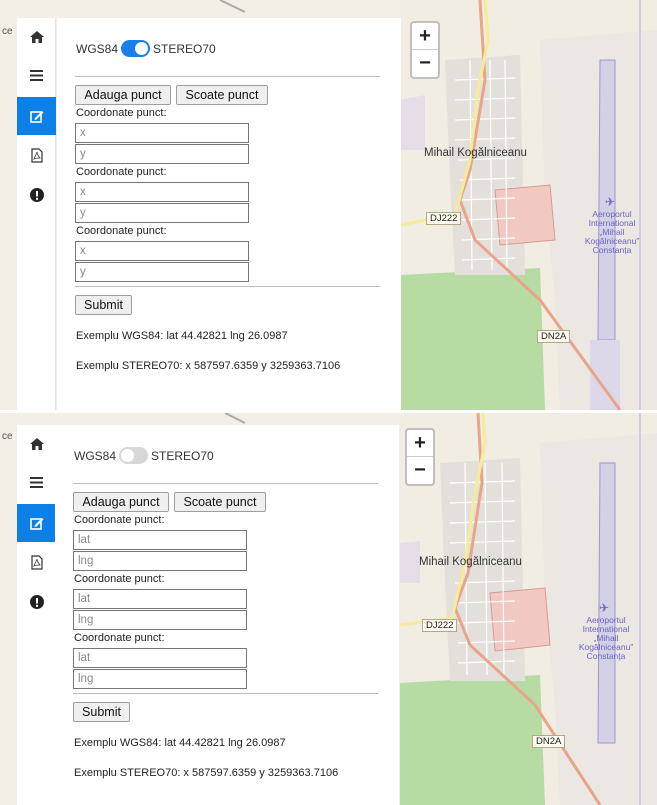  I want to click on point-1-lng-input, so click(160, 561).